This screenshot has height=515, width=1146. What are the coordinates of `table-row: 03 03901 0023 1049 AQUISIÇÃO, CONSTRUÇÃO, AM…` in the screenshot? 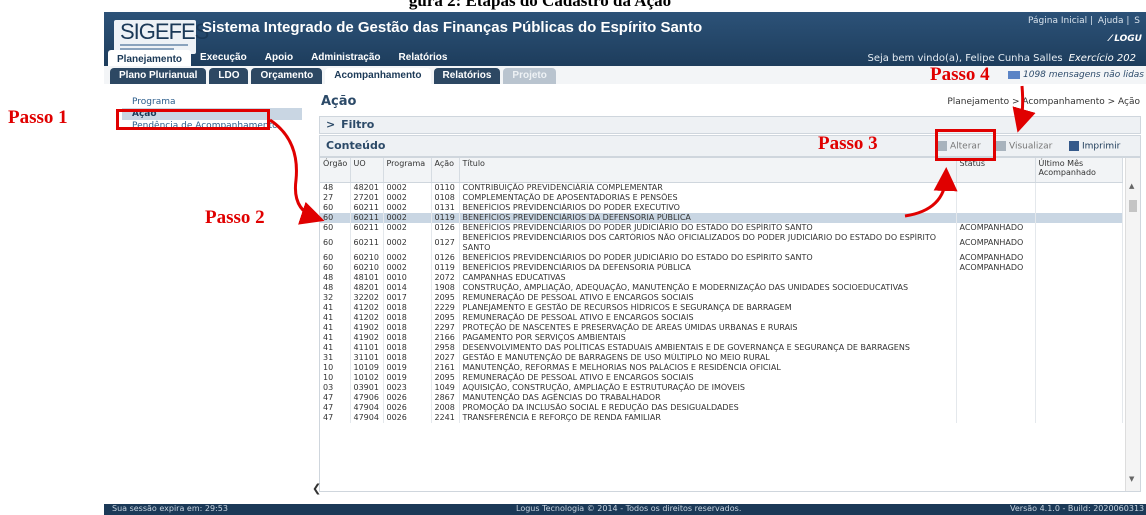 It's located at (721, 388).